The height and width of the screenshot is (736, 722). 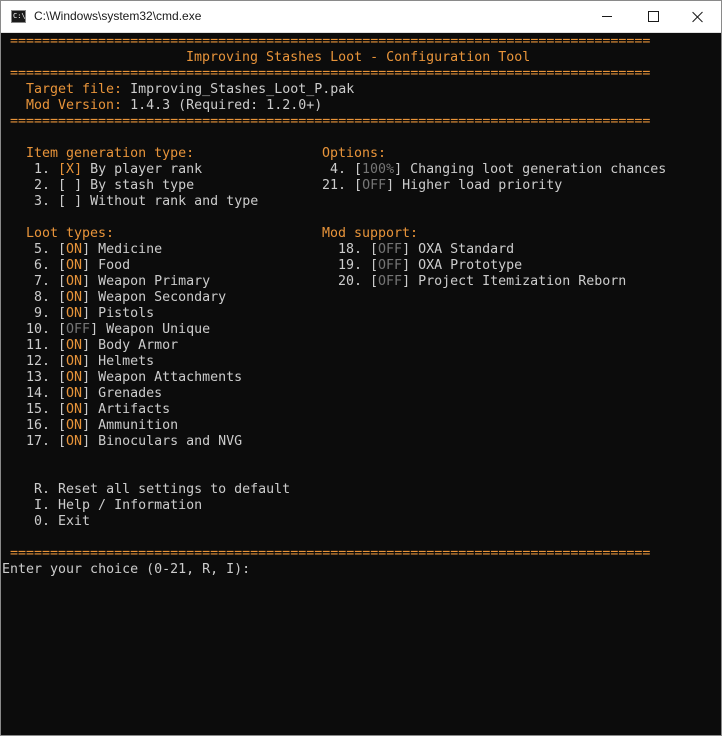 I want to click on loot-type-item-6: 6. [ON] Food, so click(x=82, y=265).